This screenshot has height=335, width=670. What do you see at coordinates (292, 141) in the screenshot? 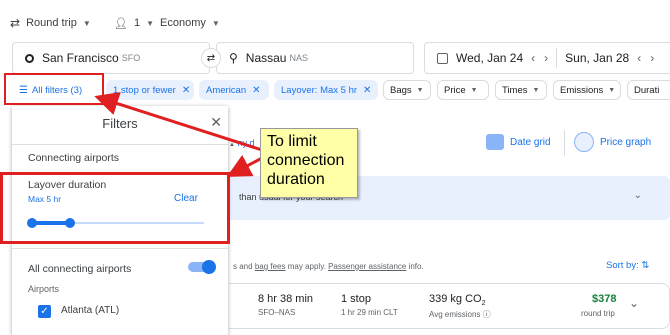
I see `callout-line-1: To limit` at bounding box center [292, 141].